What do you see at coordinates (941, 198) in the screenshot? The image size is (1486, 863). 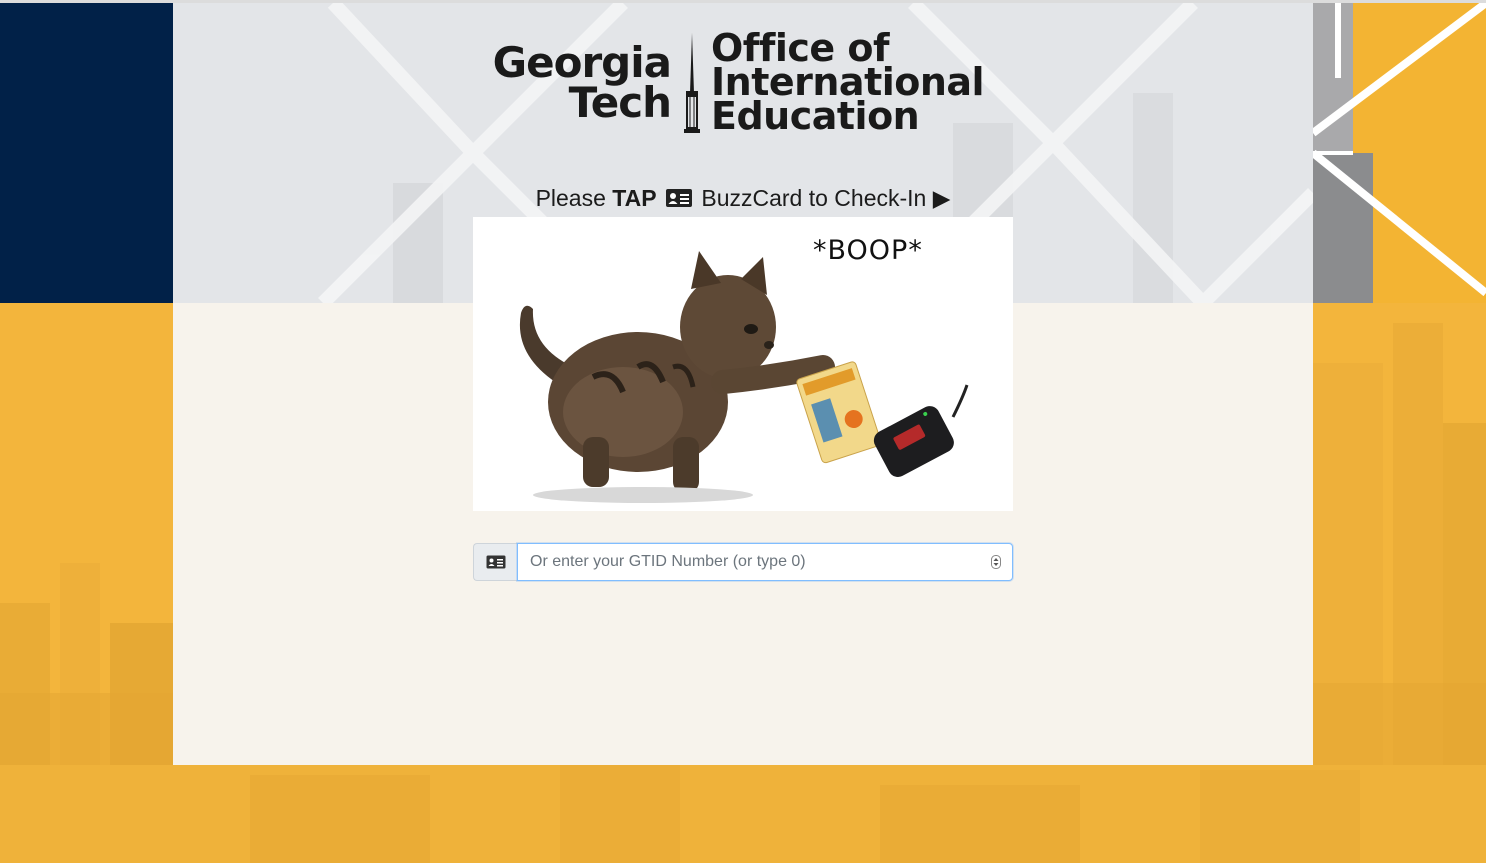 I see `play-arrow-icon: ▶` at bounding box center [941, 198].